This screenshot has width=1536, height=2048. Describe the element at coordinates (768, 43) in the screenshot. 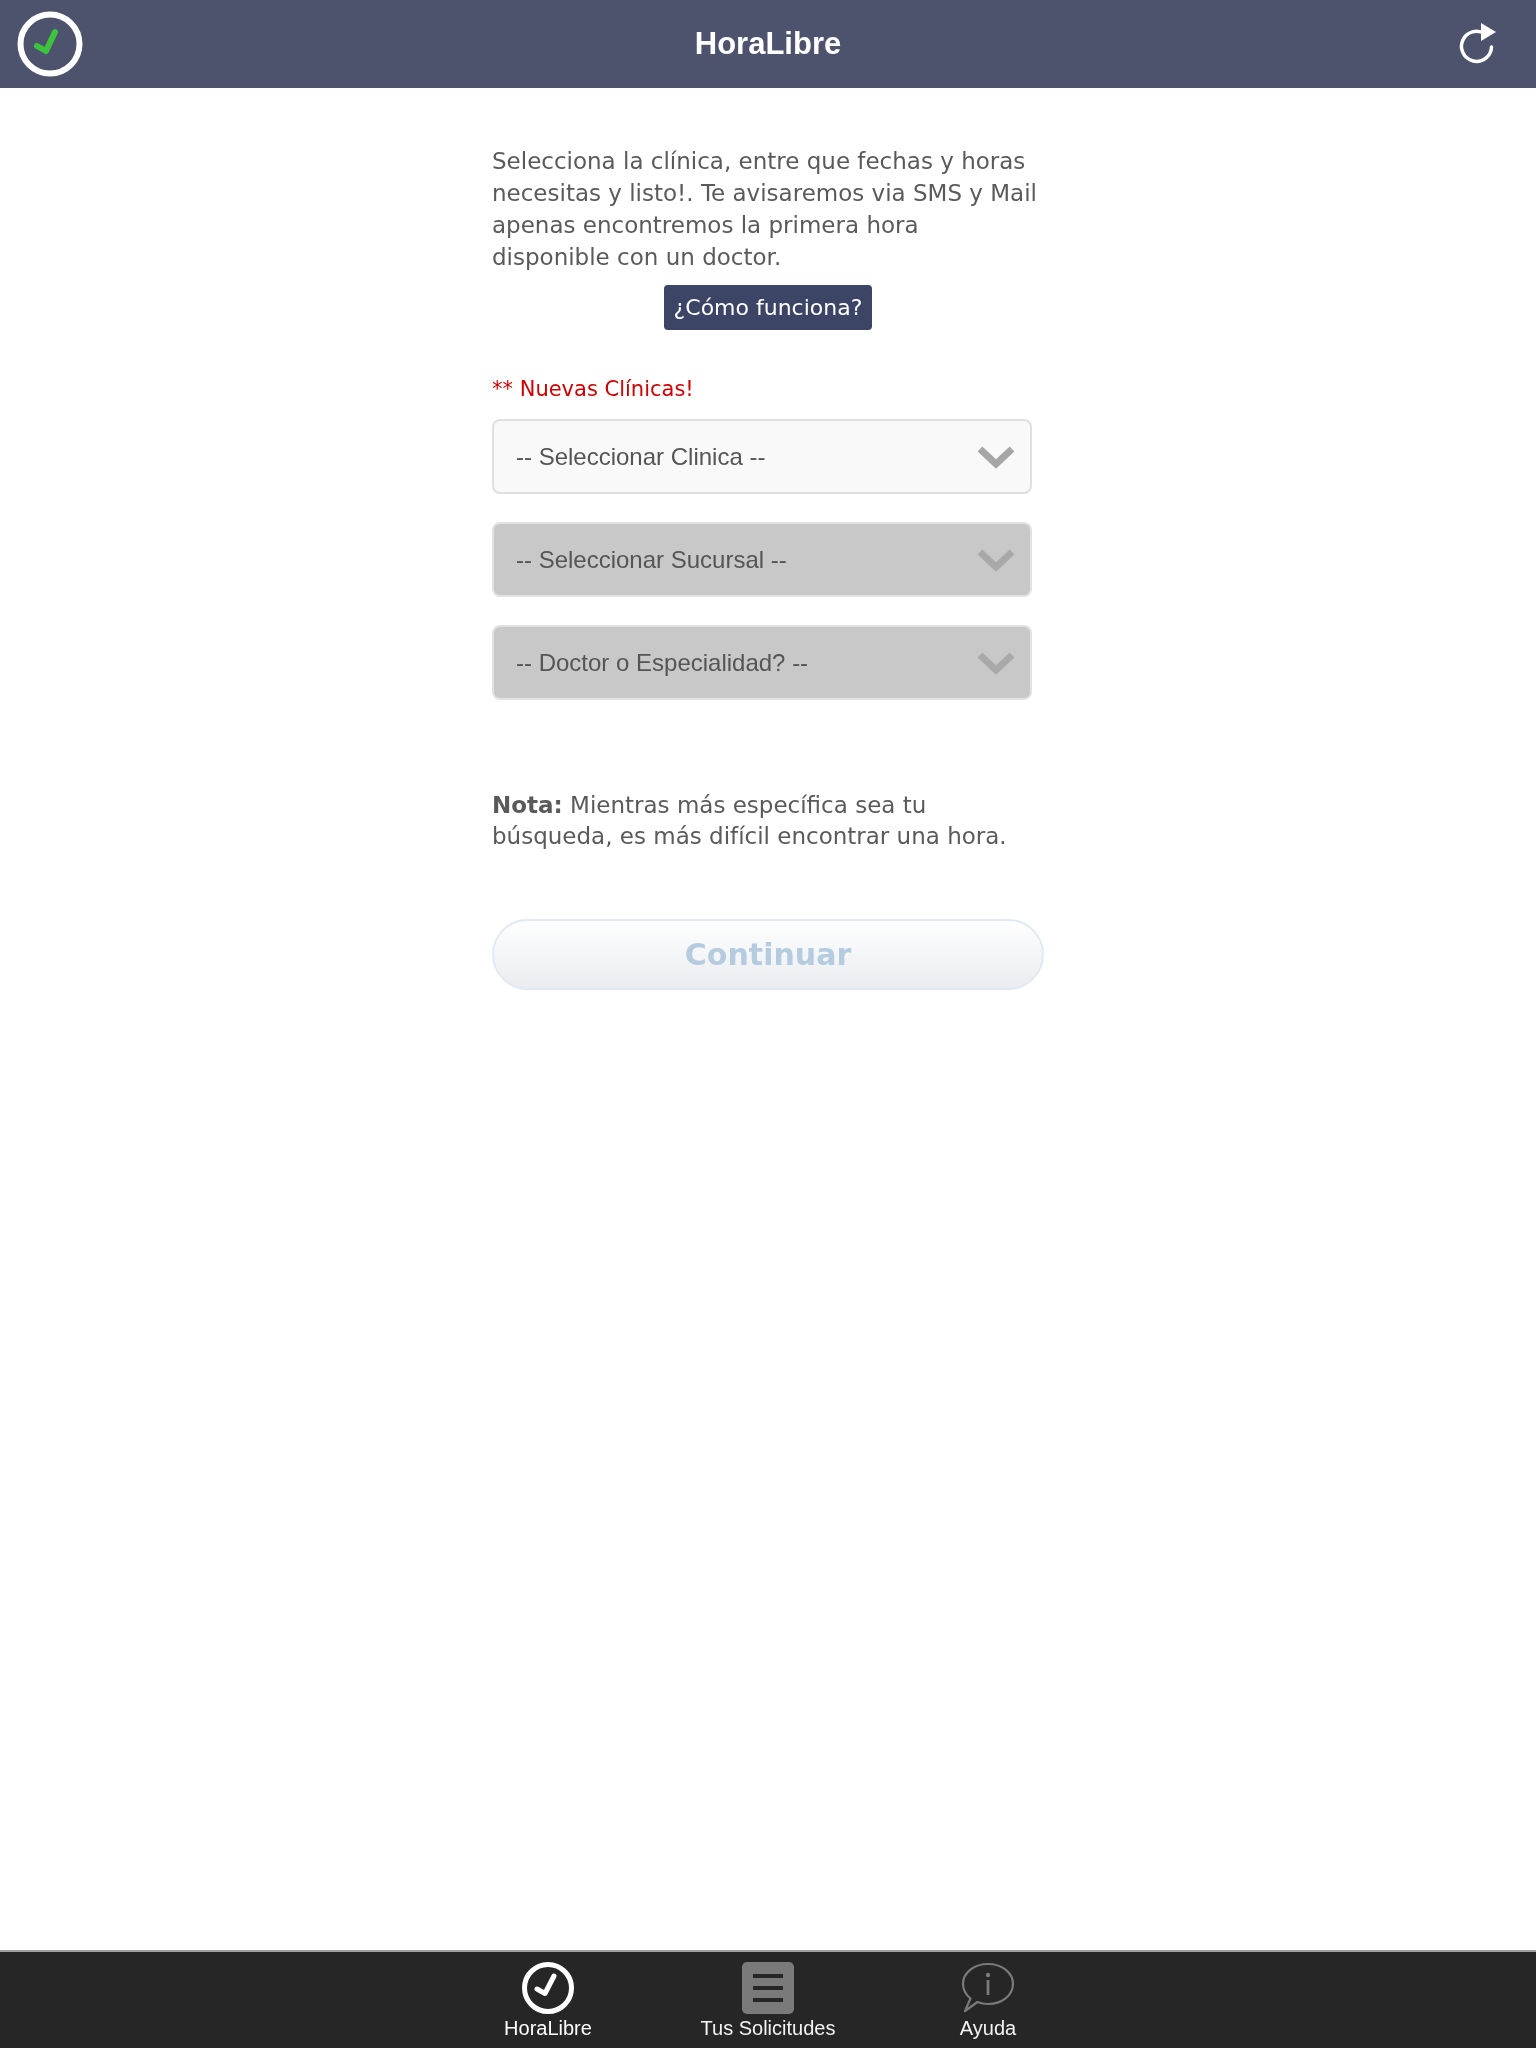

I see `app-title: HoraLibre` at that location.